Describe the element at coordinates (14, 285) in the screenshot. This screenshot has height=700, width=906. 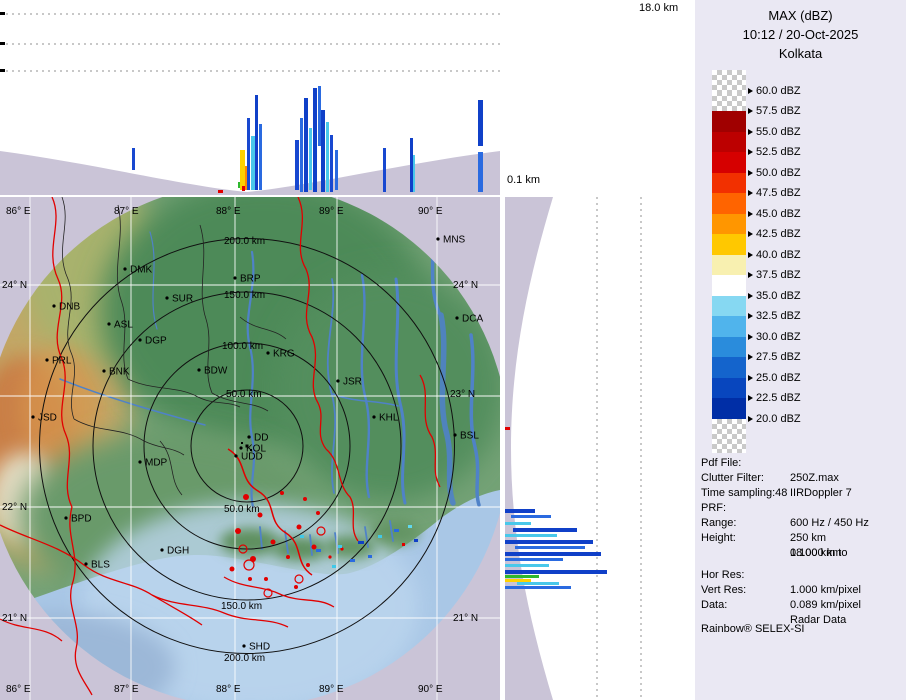
I see `latitude-label: 24° N` at that location.